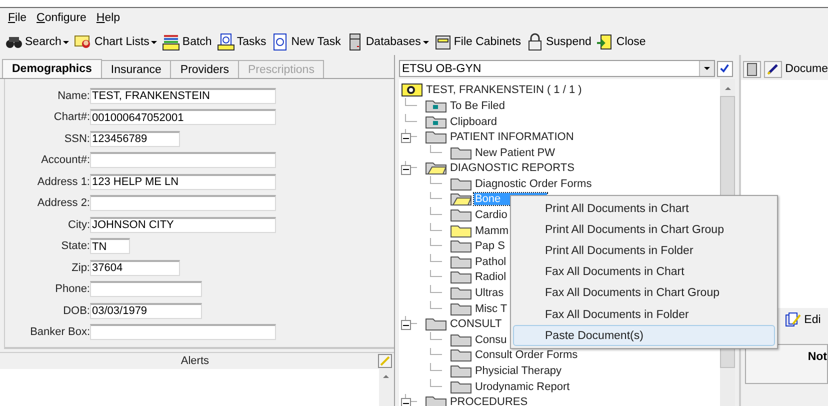 The width and height of the screenshot is (828, 406). I want to click on input-field: JOHNSON CITY, so click(183, 224).